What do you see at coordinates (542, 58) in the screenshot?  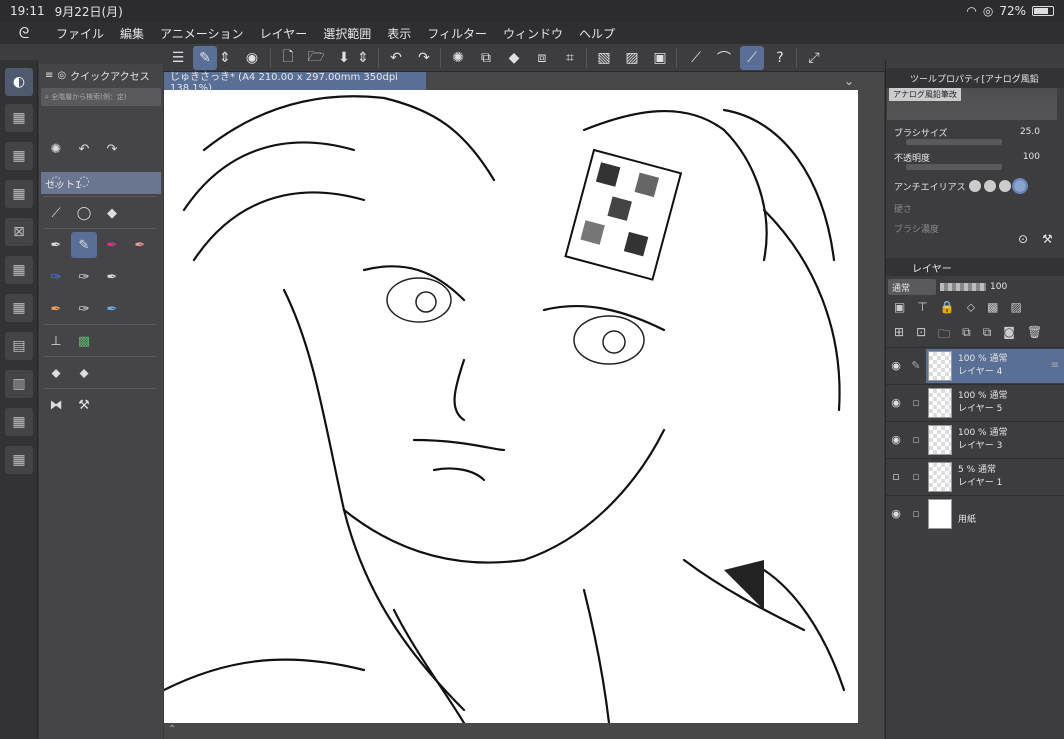 I see `transform-icon: ⧈` at bounding box center [542, 58].